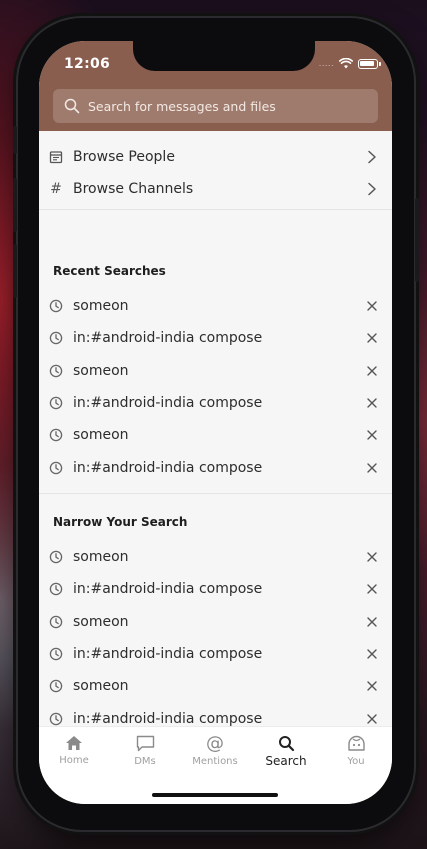 This screenshot has width=427, height=849. What do you see at coordinates (56, 157) in the screenshot?
I see `calendar-icon` at bounding box center [56, 157].